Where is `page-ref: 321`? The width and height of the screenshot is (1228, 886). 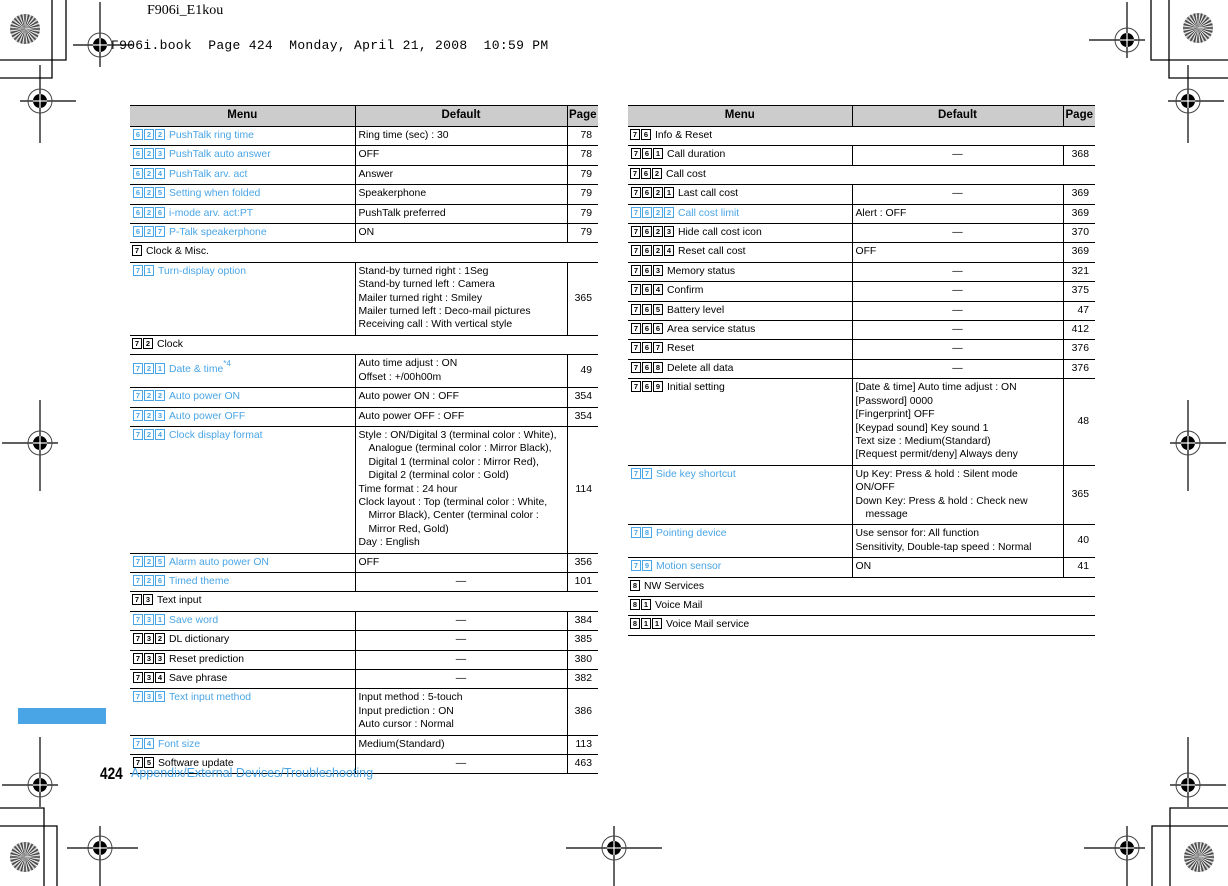 page-ref: 321 is located at coordinates (1078, 272).